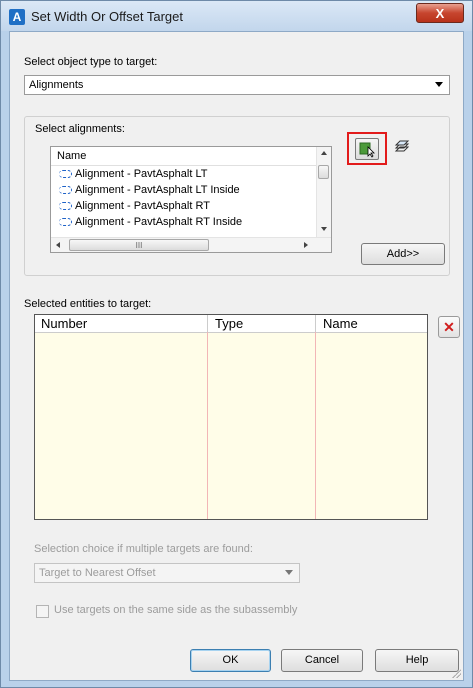 This screenshot has height=688, width=473. I want to click on alignment-item: Alignment - PavtAsphalt RT Inside, so click(191, 222).